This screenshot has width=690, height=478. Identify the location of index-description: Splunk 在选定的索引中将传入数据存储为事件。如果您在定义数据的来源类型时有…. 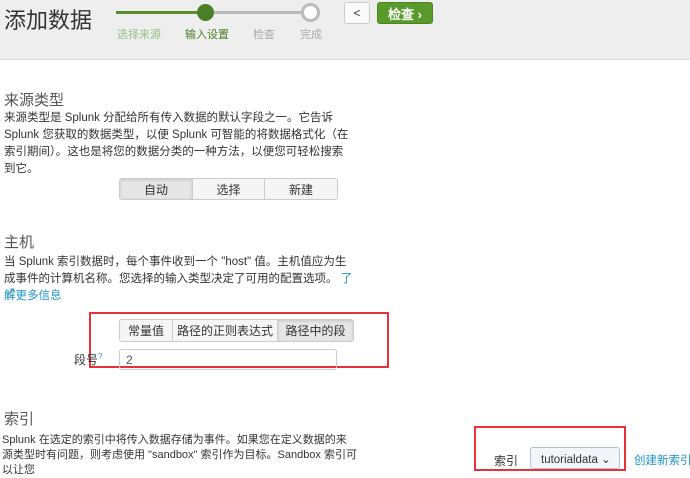
(179, 455).